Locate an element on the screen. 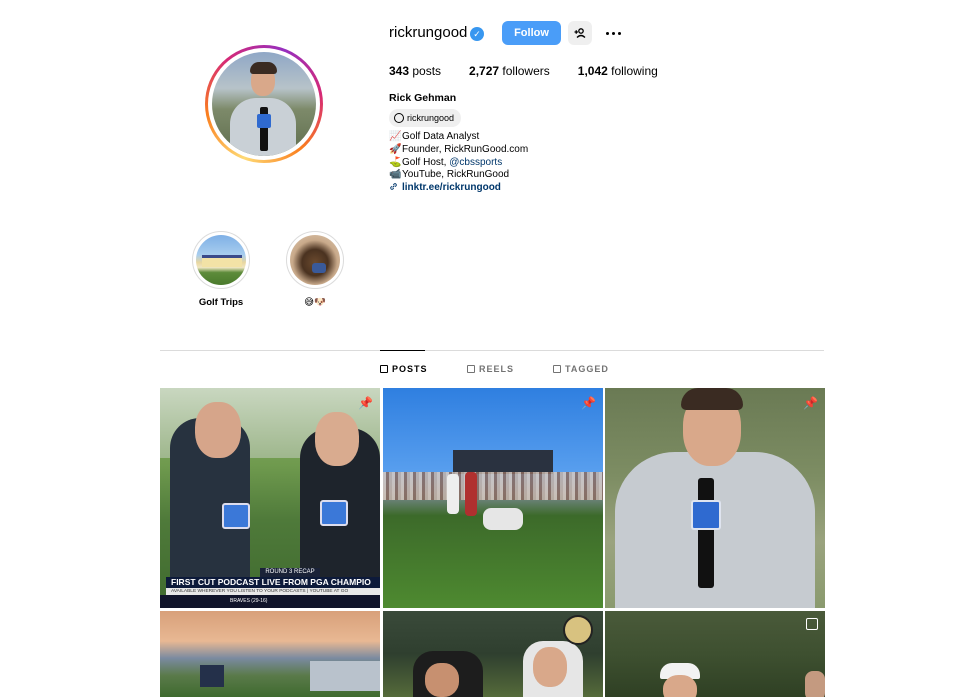  tabs-divider is located at coordinates (492, 350).